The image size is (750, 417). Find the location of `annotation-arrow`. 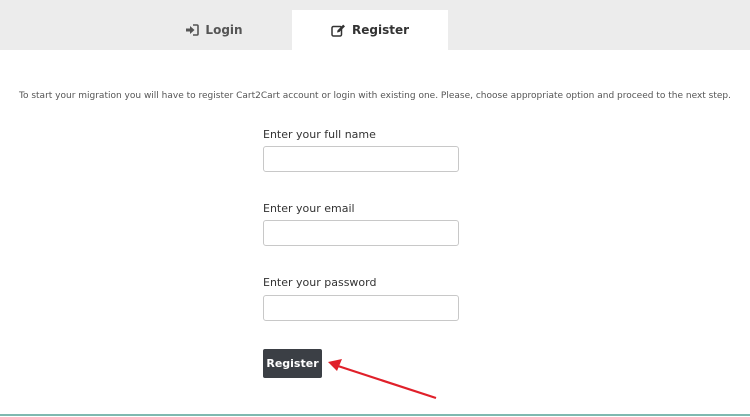

annotation-arrow is located at coordinates (382, 379).